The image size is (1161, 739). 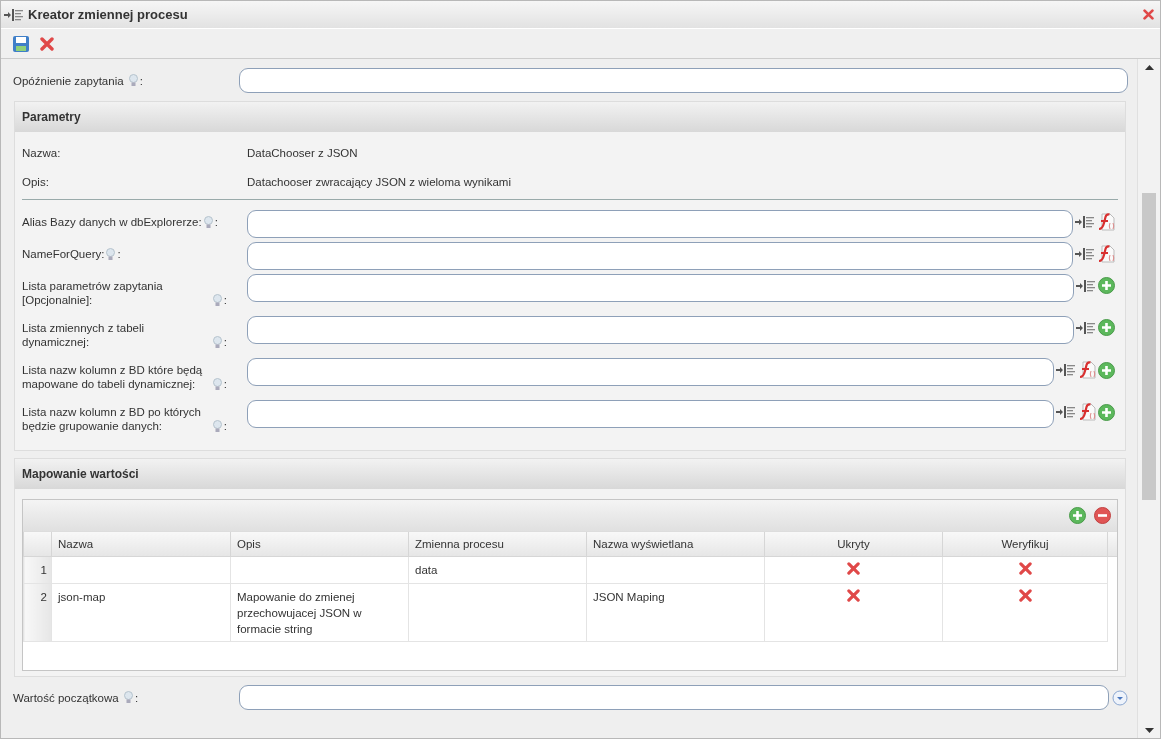 What do you see at coordinates (113, 377) in the screenshot?
I see `field-label: Lista nazw kolumn z BD które będą mapowane do tabeli dynamicznej:` at bounding box center [113, 377].